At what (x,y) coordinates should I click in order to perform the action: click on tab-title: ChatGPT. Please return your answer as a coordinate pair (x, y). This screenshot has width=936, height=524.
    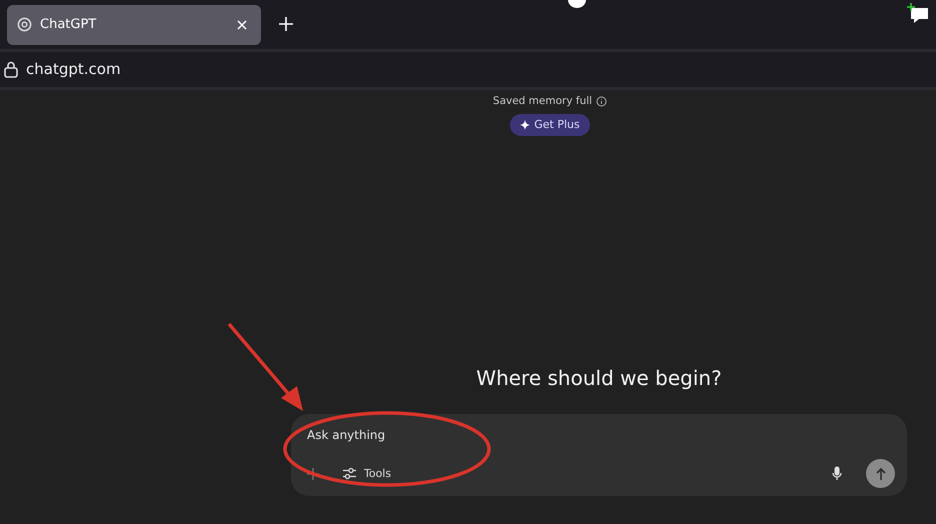
    Looking at the image, I should click on (69, 25).